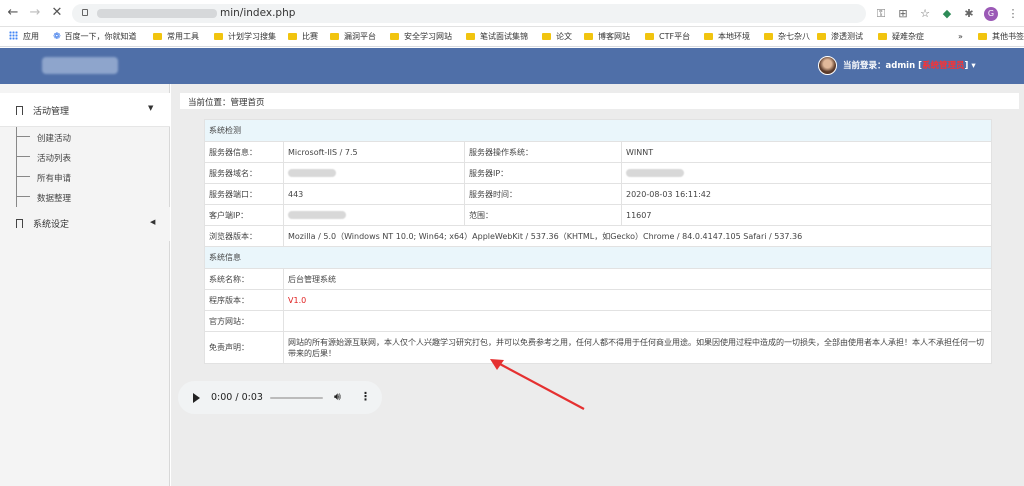 The image size is (1024, 486). What do you see at coordinates (95, 37) in the screenshot?
I see `bookmark-baidu: ❁ 百度一下，你就知道` at bounding box center [95, 37].